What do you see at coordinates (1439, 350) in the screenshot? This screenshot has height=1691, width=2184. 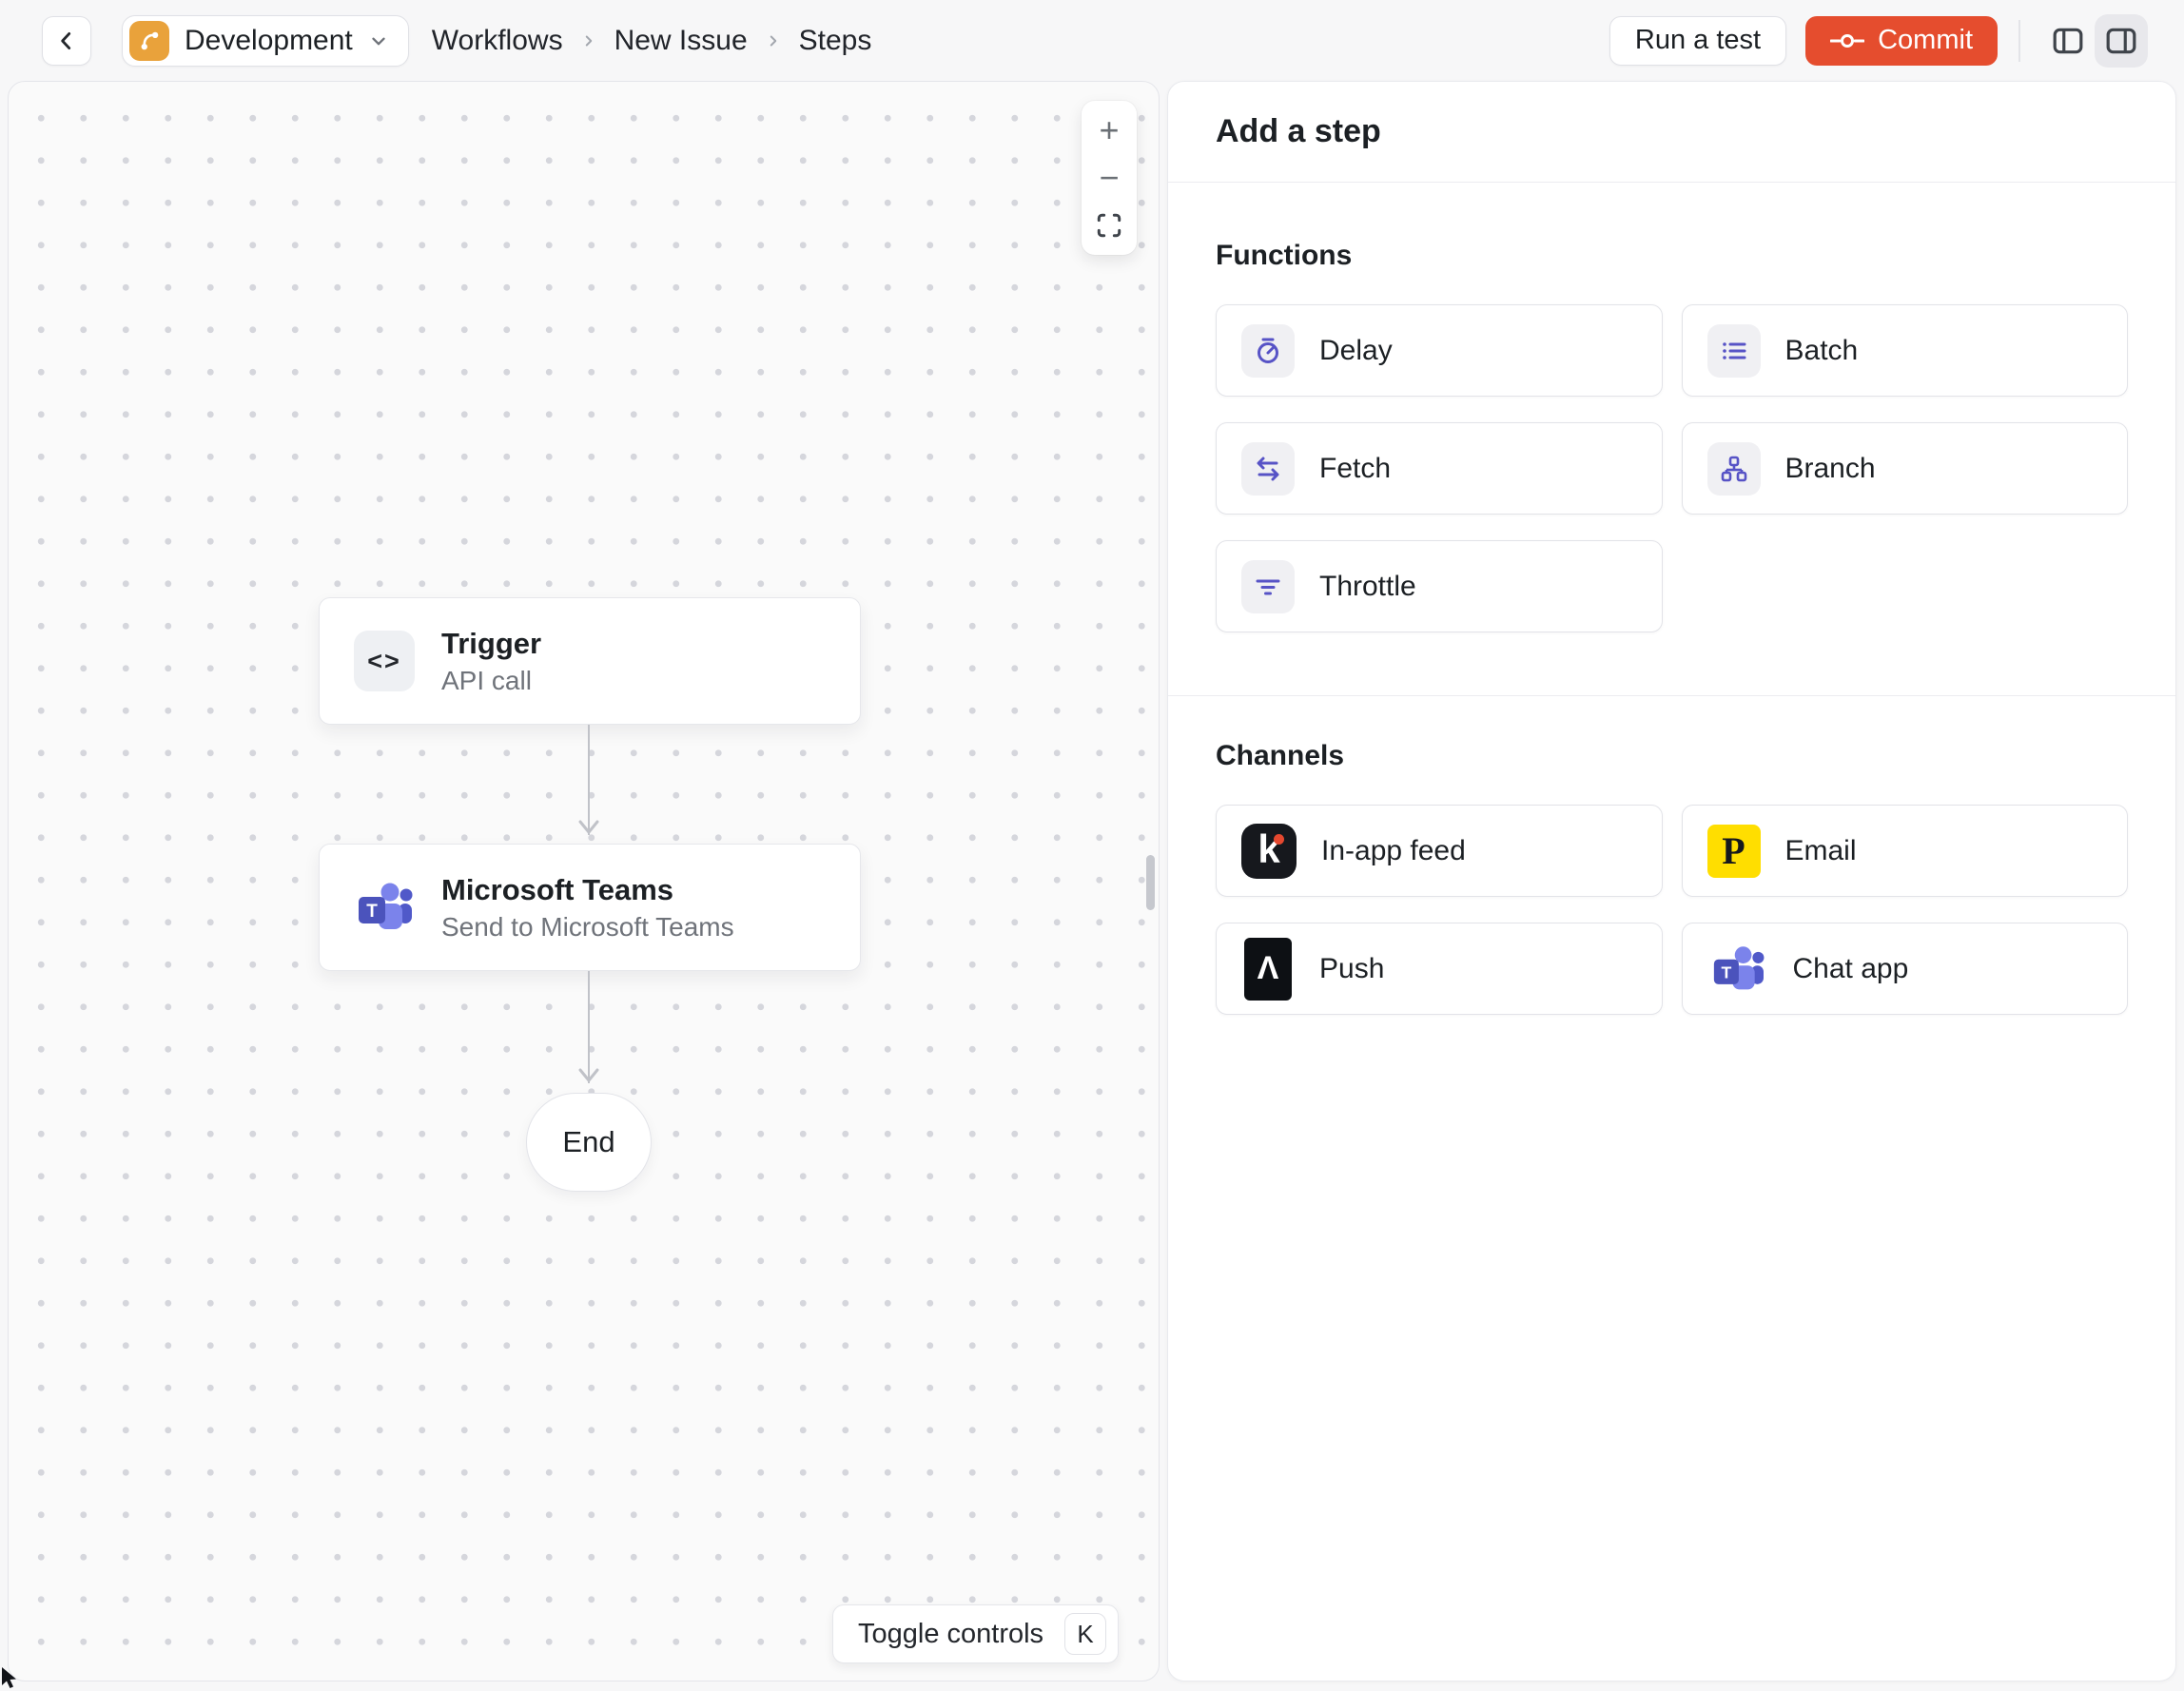 I see `function-card-delay: Delay` at bounding box center [1439, 350].